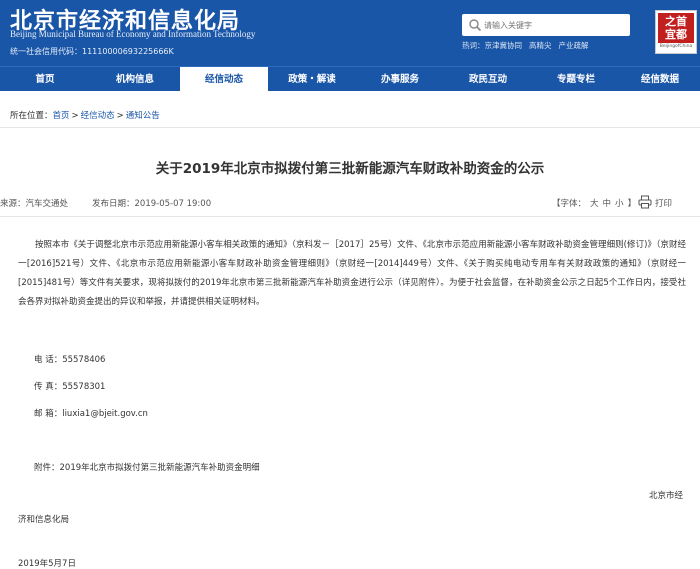 The height and width of the screenshot is (569, 700). I want to click on article-title: 关于2019年北京市拟拨付第三批新能源汽车财政补助资金的公示, so click(350, 169).